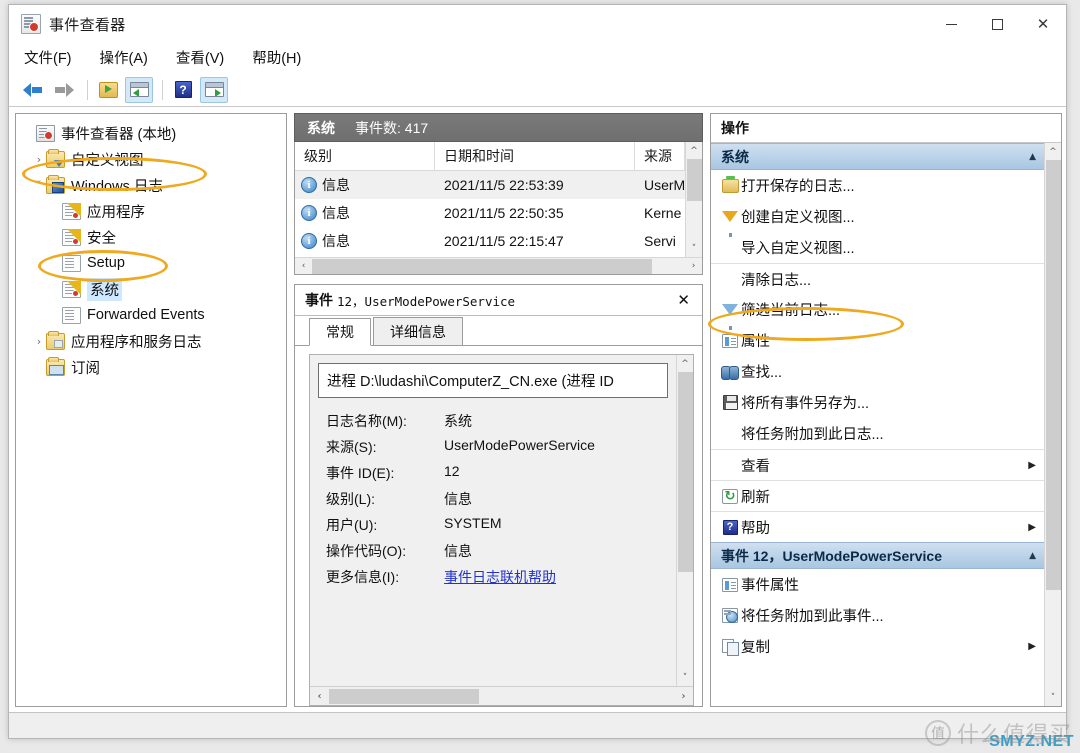 Image resolution: width=1080 pixels, height=753 pixels. What do you see at coordinates (730, 315) in the screenshot?
I see `filter-current-log-icon` at bounding box center [730, 315].